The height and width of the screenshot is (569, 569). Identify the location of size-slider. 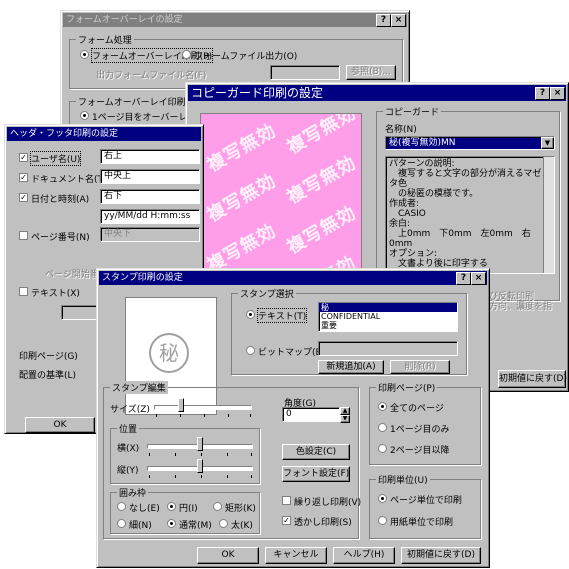
(203, 407).